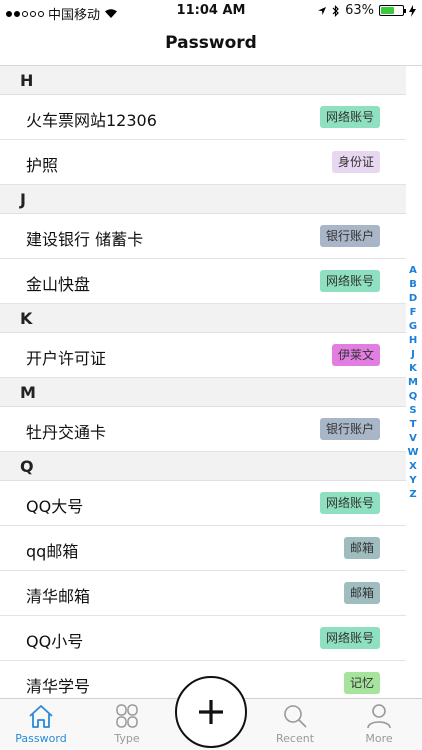  I want to click on page-title: Password, so click(211, 43).